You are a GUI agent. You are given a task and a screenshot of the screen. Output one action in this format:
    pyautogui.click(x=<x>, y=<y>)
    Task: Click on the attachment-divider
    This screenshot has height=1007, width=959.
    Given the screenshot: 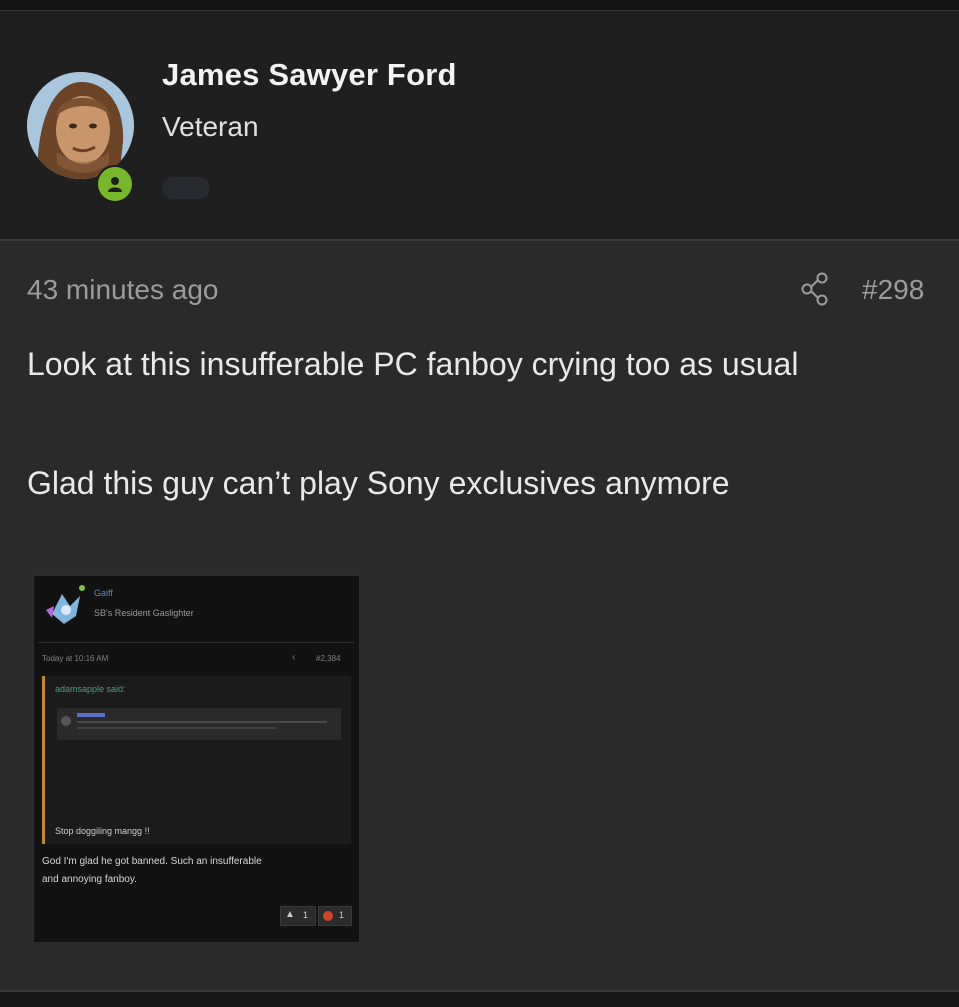 What is the action you would take?
    pyautogui.click(x=196, y=642)
    